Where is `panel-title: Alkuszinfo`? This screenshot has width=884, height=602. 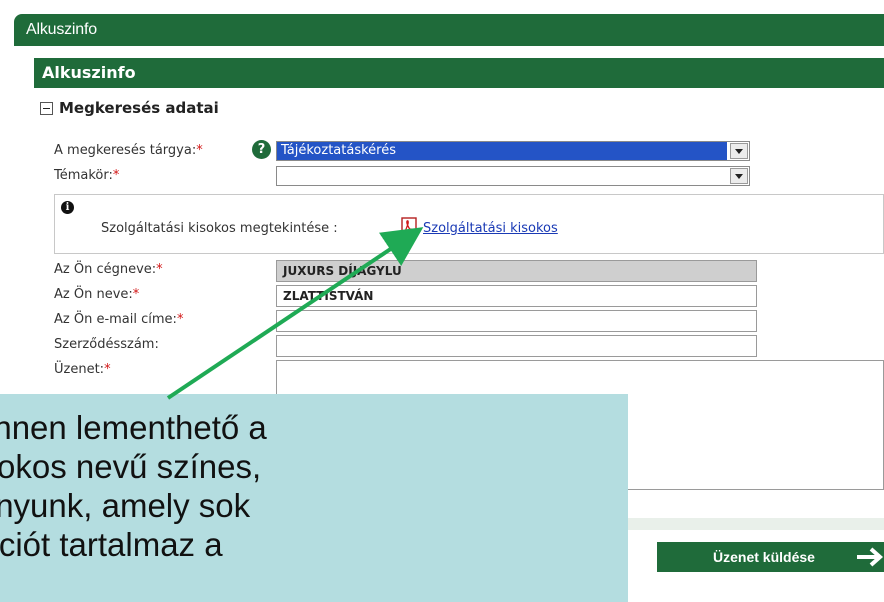 panel-title: Alkuszinfo is located at coordinates (89, 72).